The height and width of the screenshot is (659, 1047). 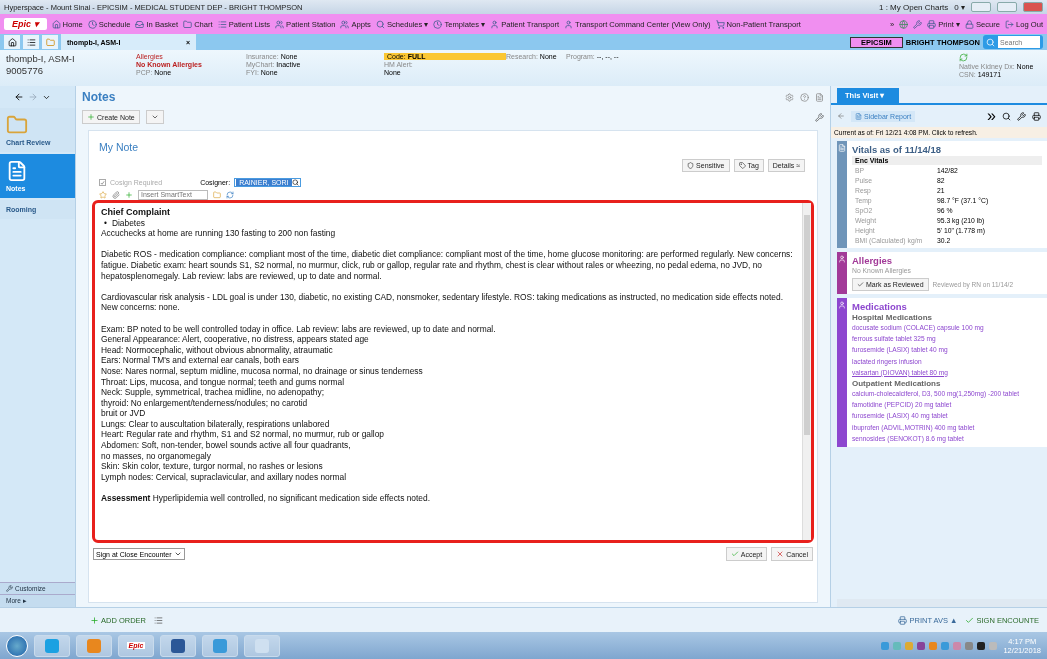 I want to click on people-icon, so click(x=345, y=24).